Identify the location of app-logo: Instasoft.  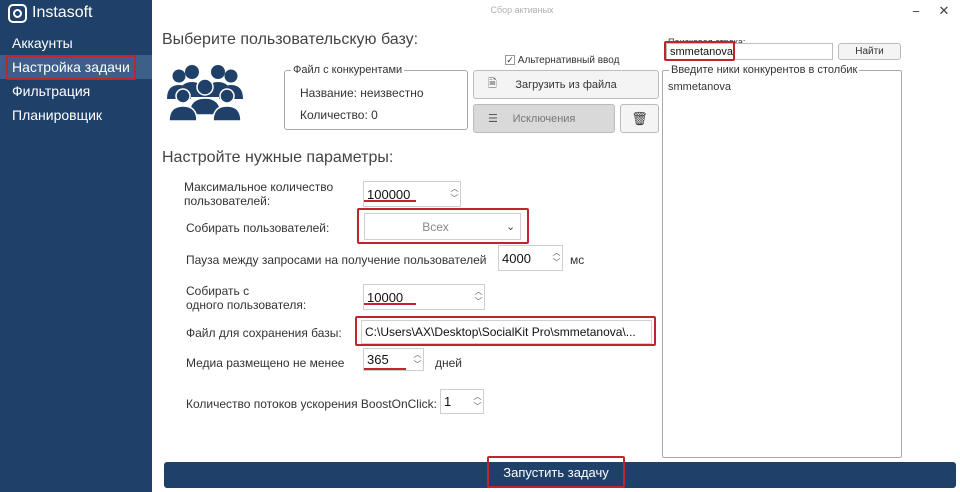
(50, 13).